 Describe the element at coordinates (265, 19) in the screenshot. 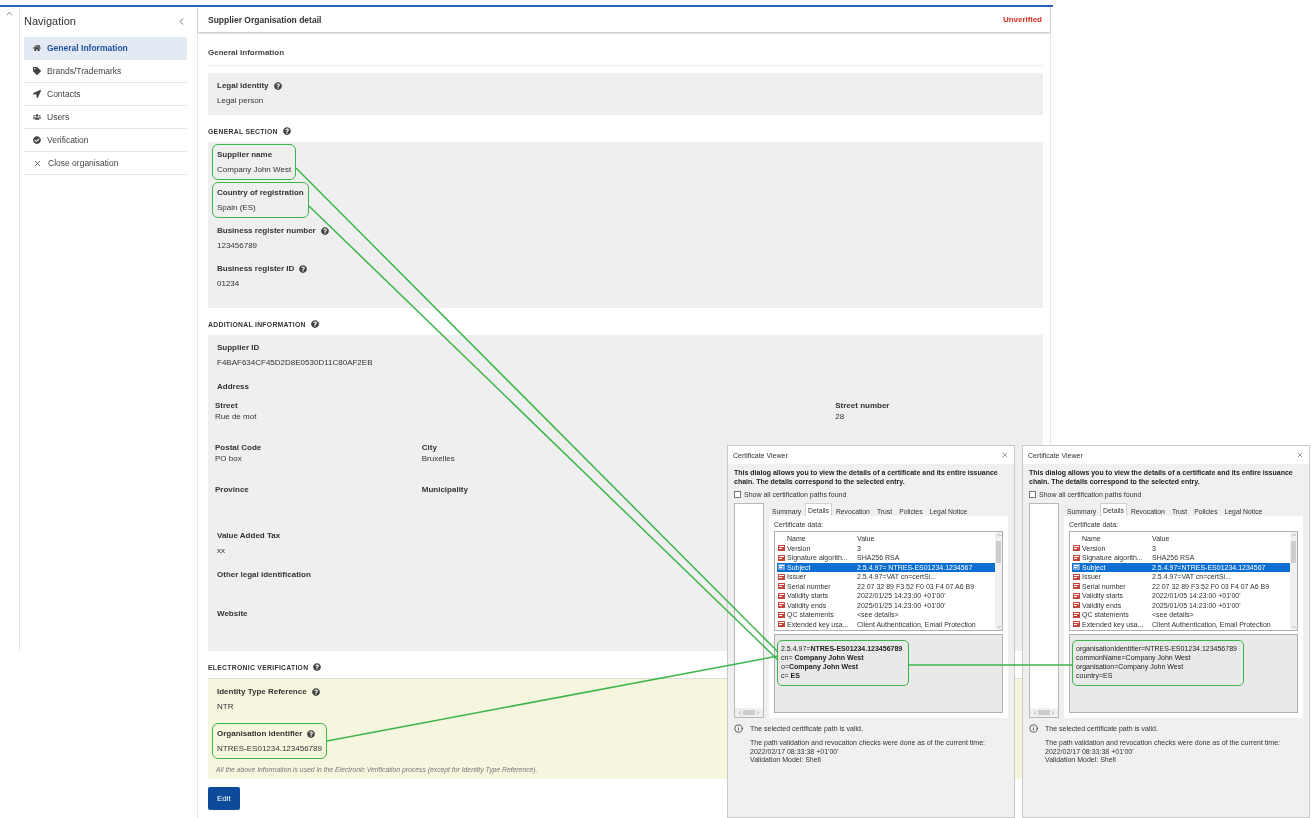

I see `page-title: Supplier Organisation detail` at that location.